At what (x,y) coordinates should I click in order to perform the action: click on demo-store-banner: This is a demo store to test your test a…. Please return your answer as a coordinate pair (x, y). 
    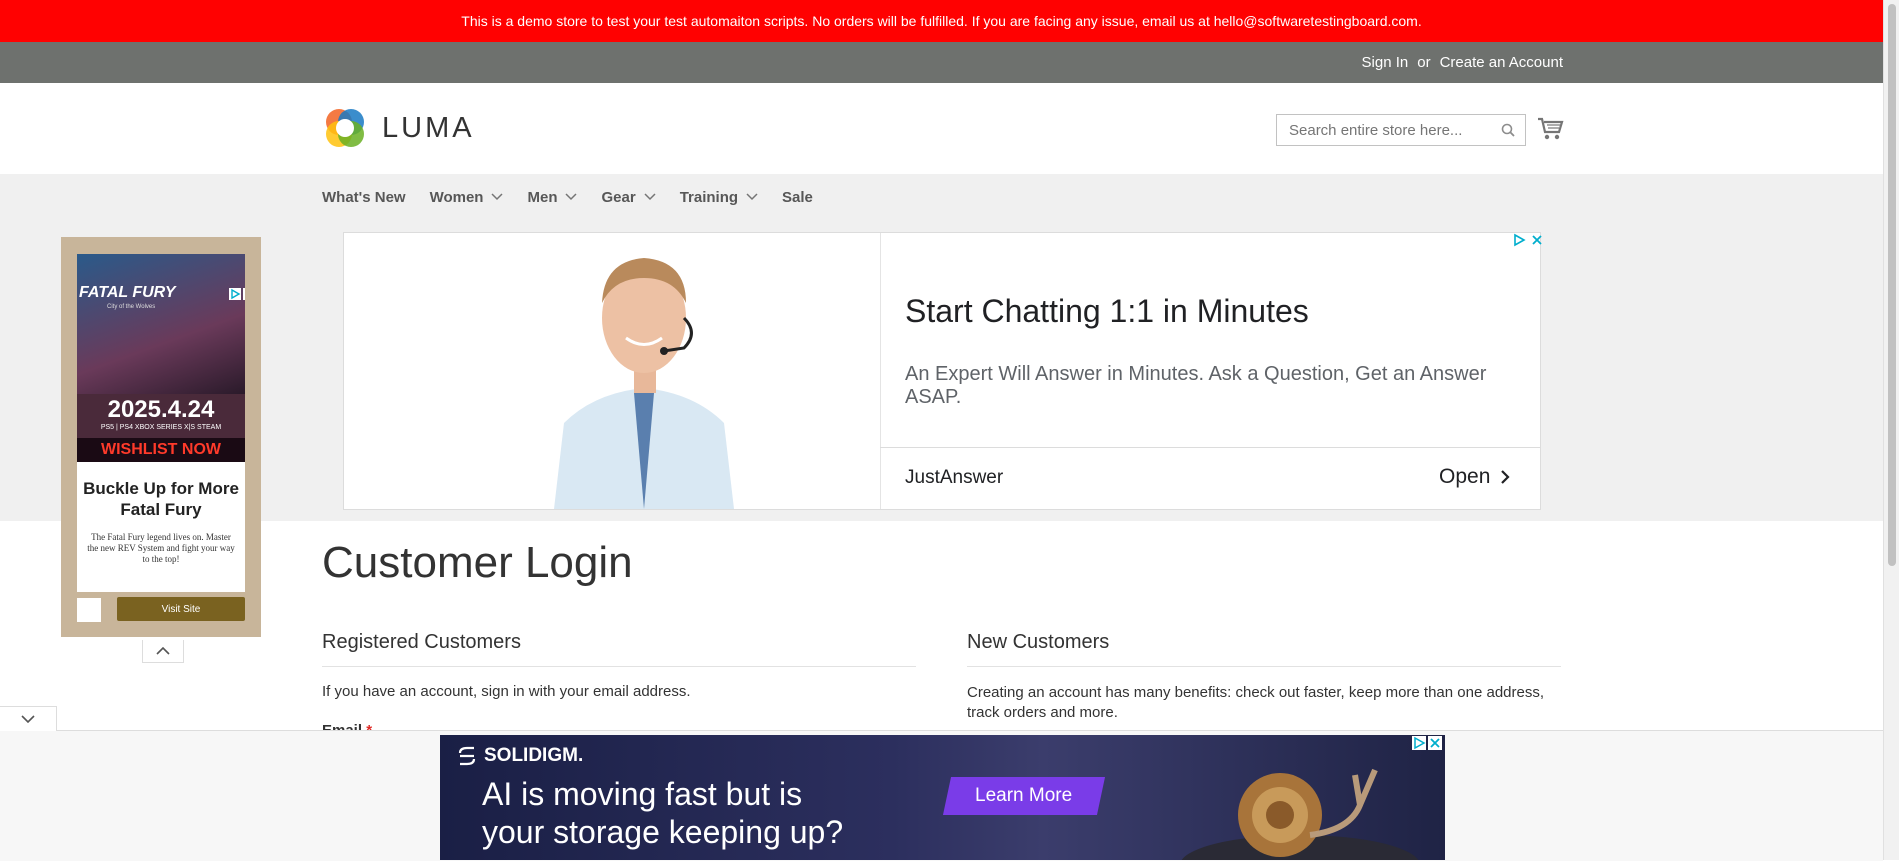
    Looking at the image, I should click on (941, 21).